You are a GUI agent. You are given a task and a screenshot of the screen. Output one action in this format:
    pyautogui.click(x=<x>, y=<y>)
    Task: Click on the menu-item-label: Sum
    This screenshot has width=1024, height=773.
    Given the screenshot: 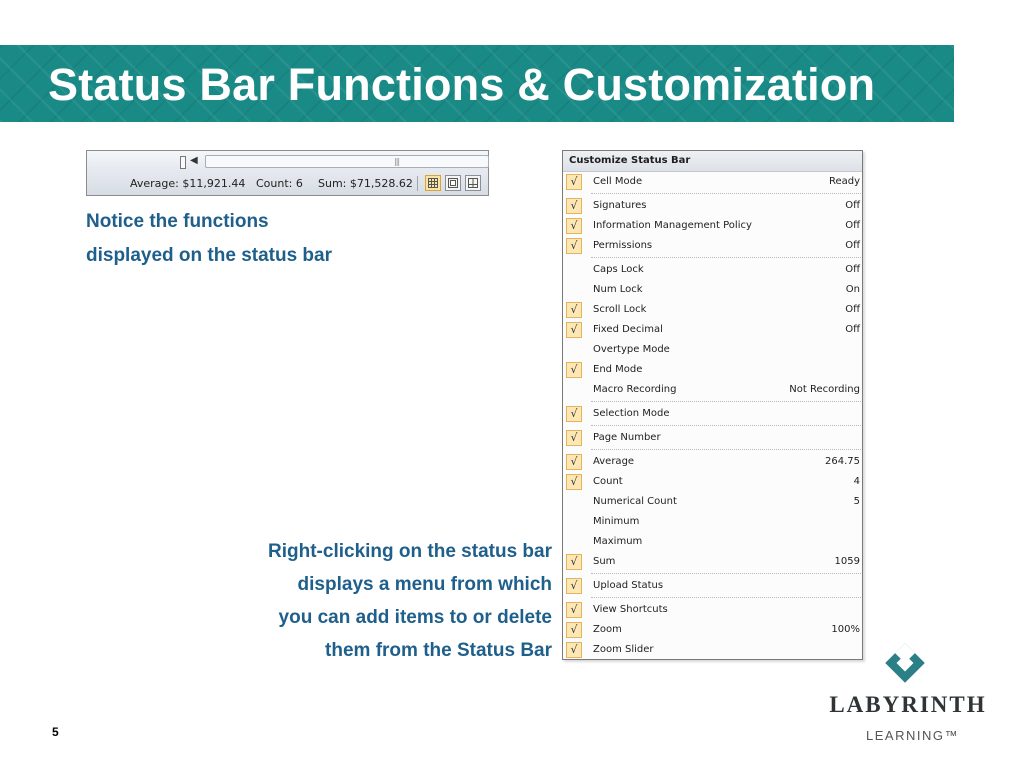 What is the action you would take?
    pyautogui.click(x=604, y=561)
    